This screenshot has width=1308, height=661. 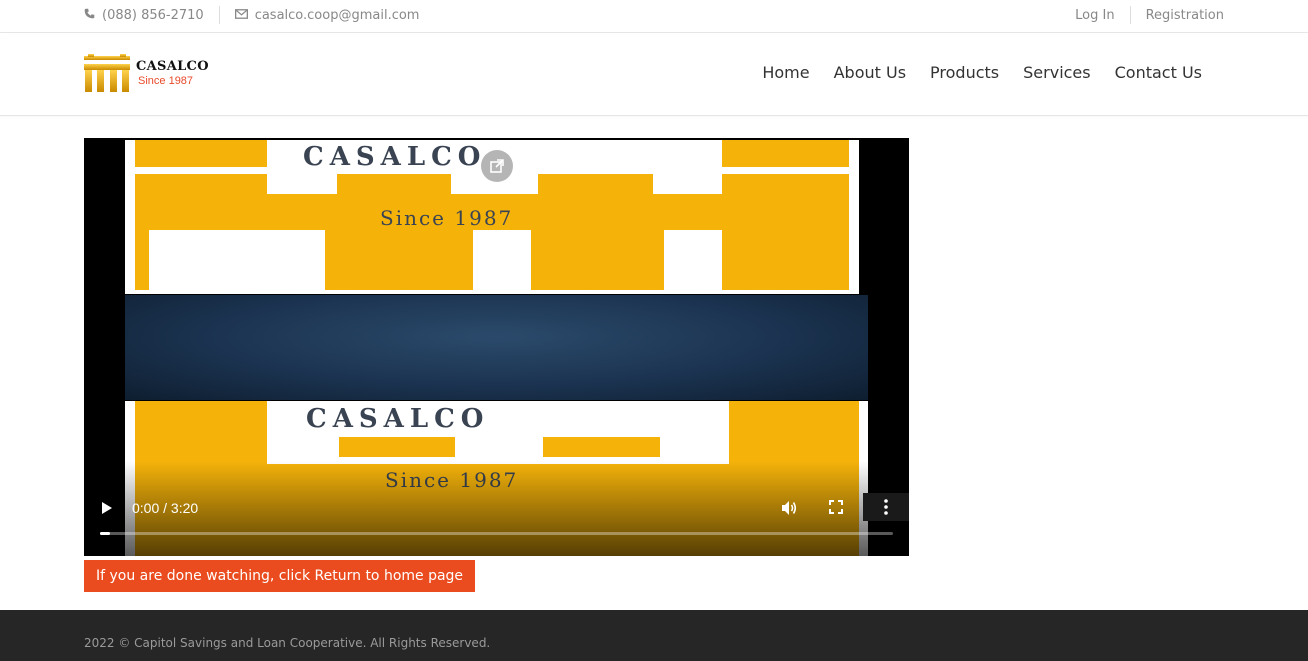 I want to click on volume-icon, so click(x=789, y=510).